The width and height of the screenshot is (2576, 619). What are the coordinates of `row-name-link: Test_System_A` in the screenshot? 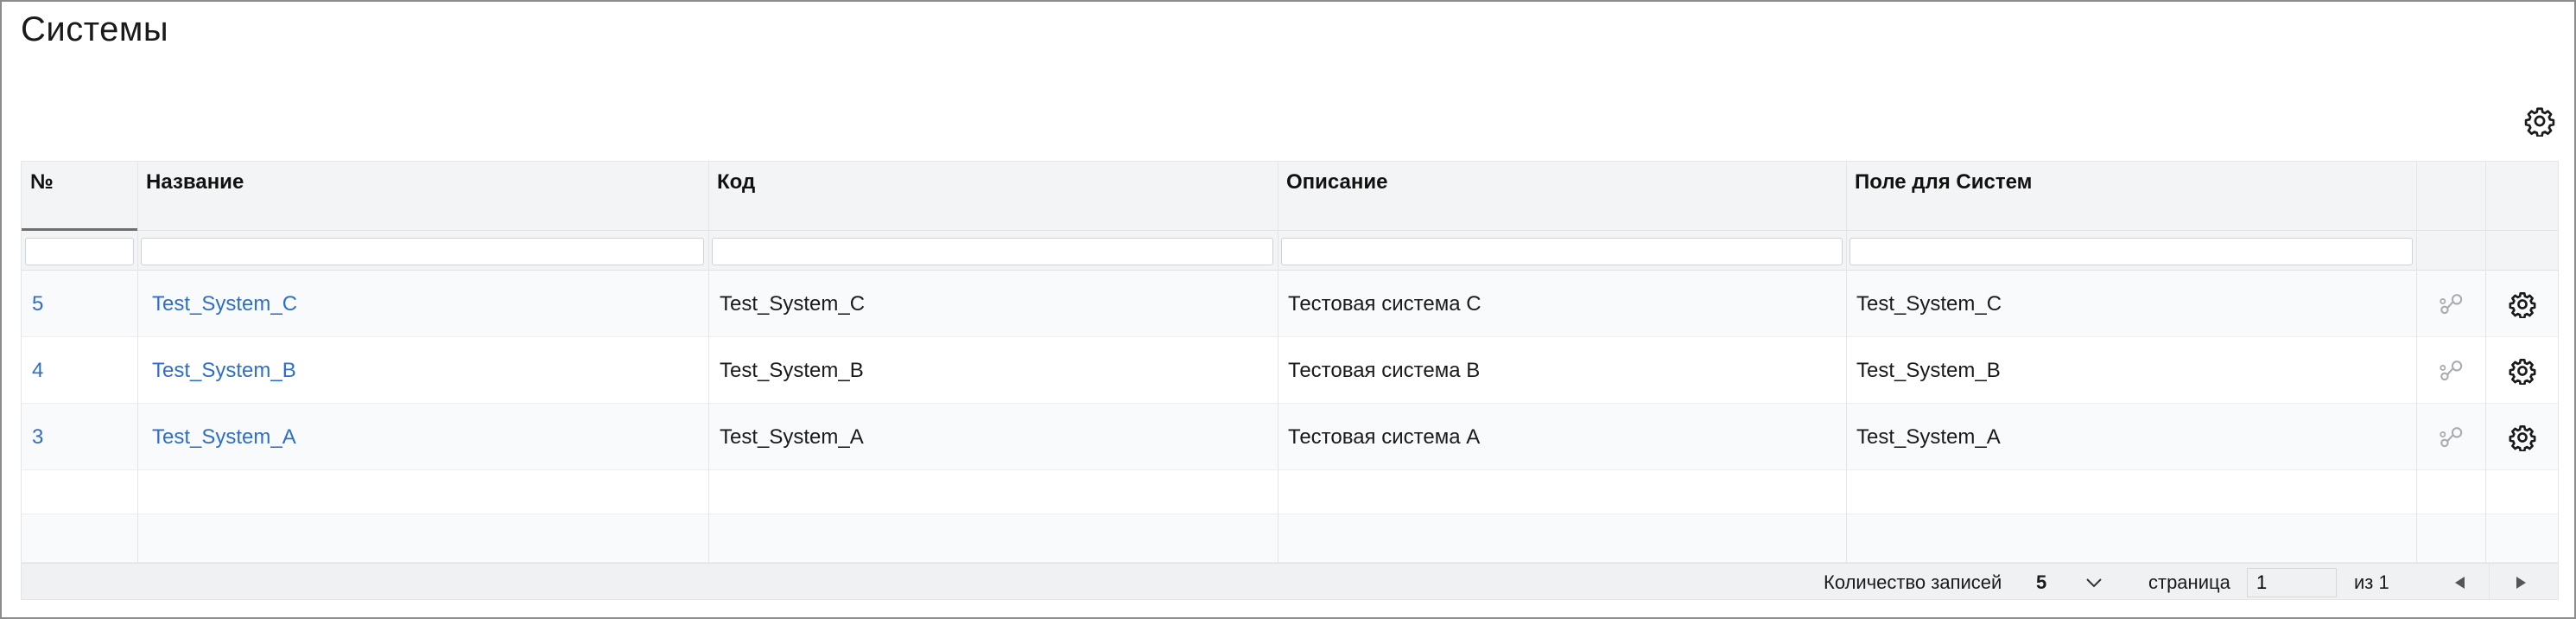 It's located at (224, 437).